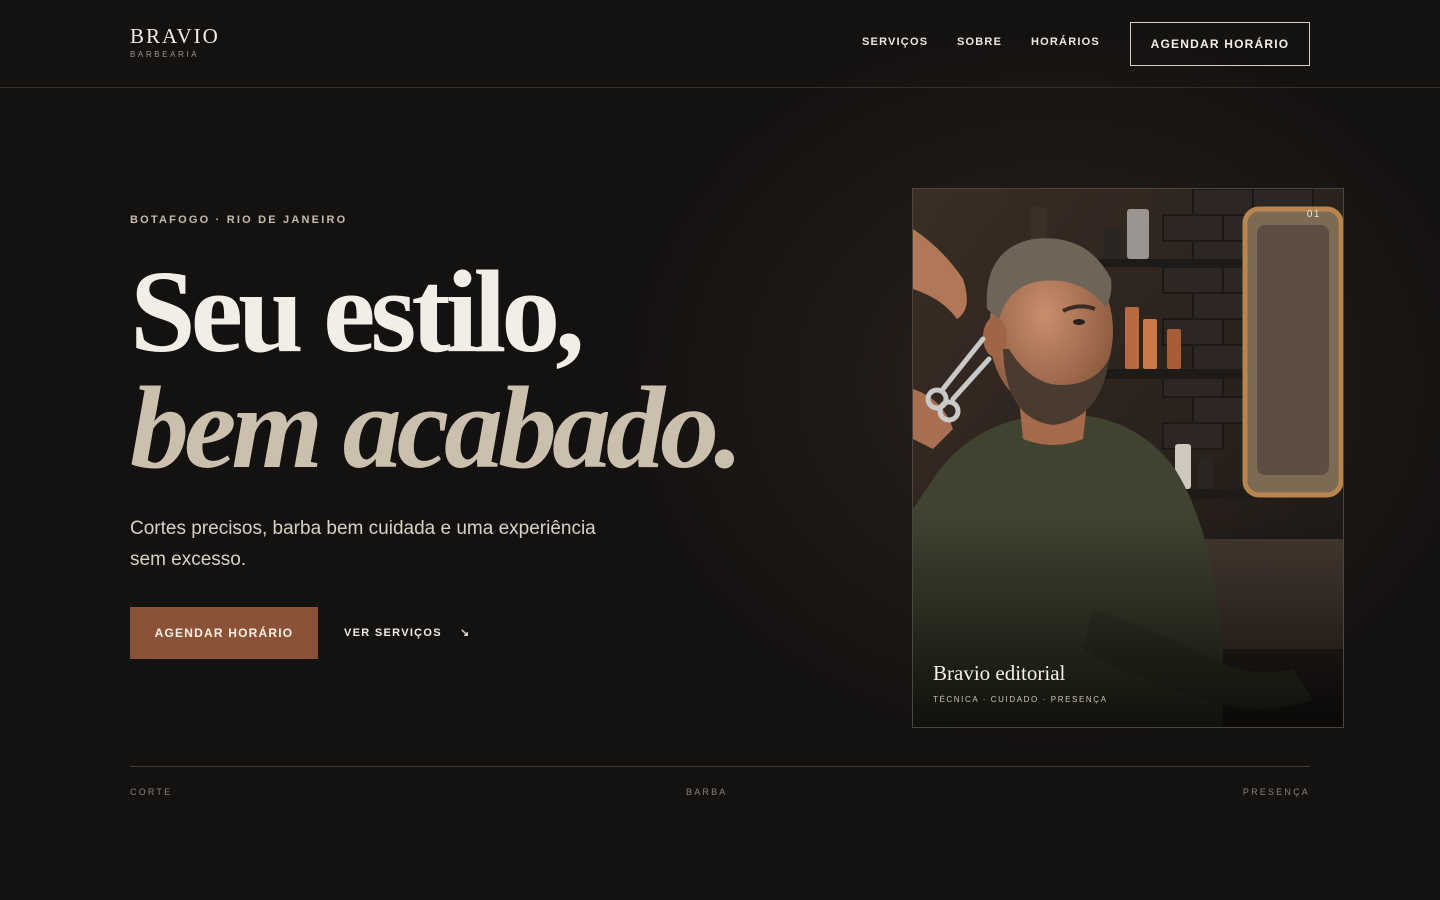  Describe the element at coordinates (999, 673) in the screenshot. I see `card-title: Bravio editorial` at that location.